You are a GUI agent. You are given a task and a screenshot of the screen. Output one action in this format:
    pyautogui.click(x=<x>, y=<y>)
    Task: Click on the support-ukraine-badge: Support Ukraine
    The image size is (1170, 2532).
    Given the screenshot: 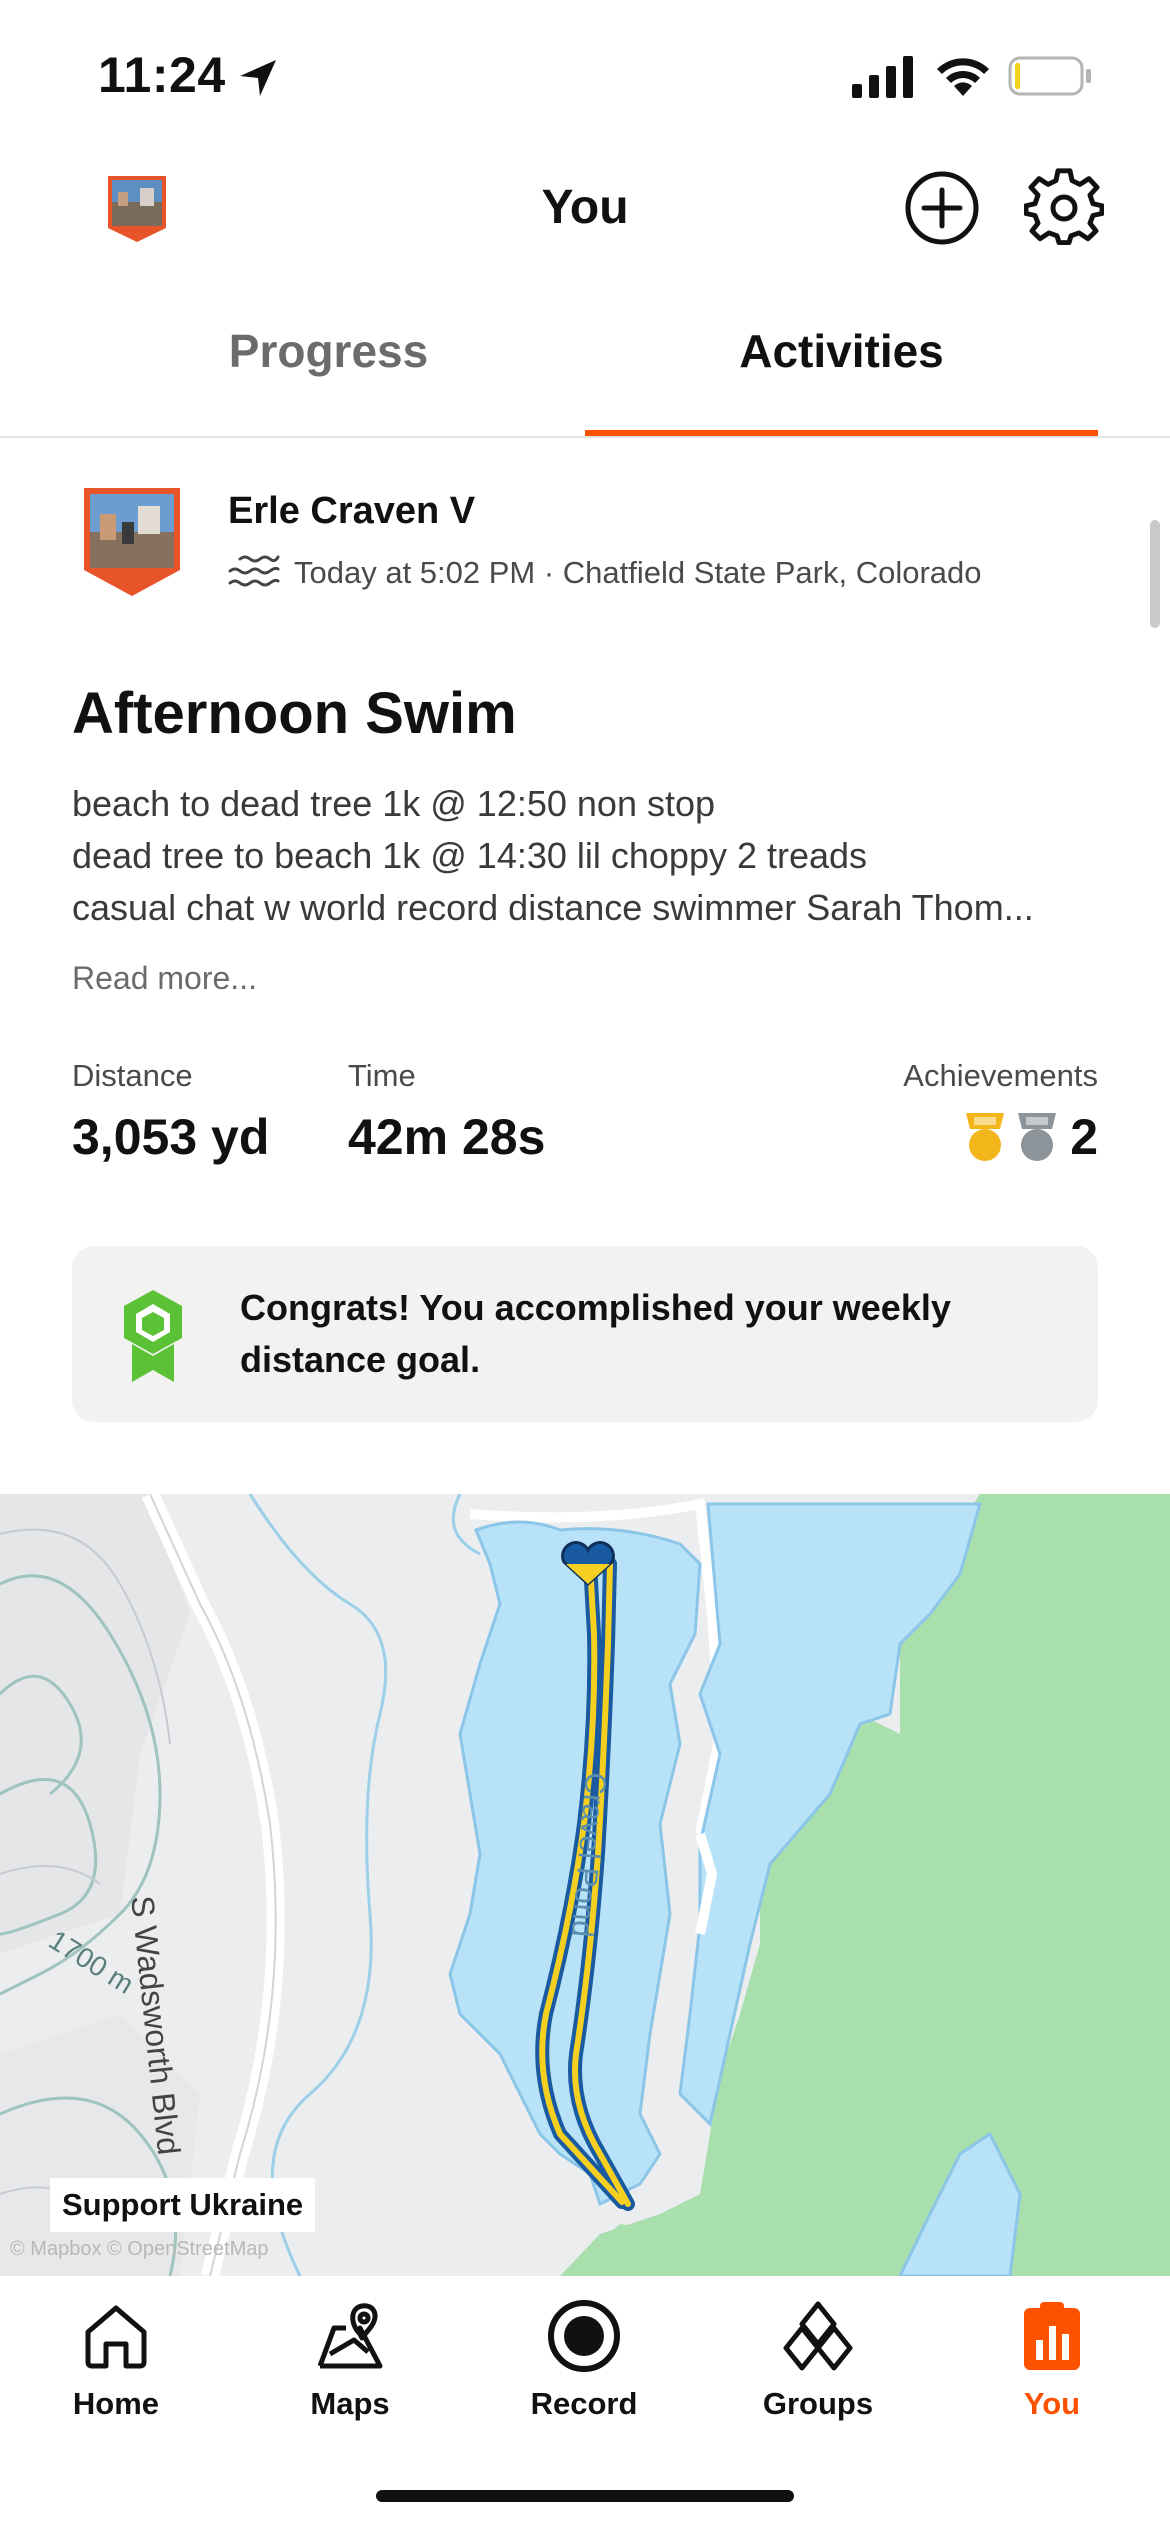 What is the action you would take?
    pyautogui.click(x=183, y=2205)
    